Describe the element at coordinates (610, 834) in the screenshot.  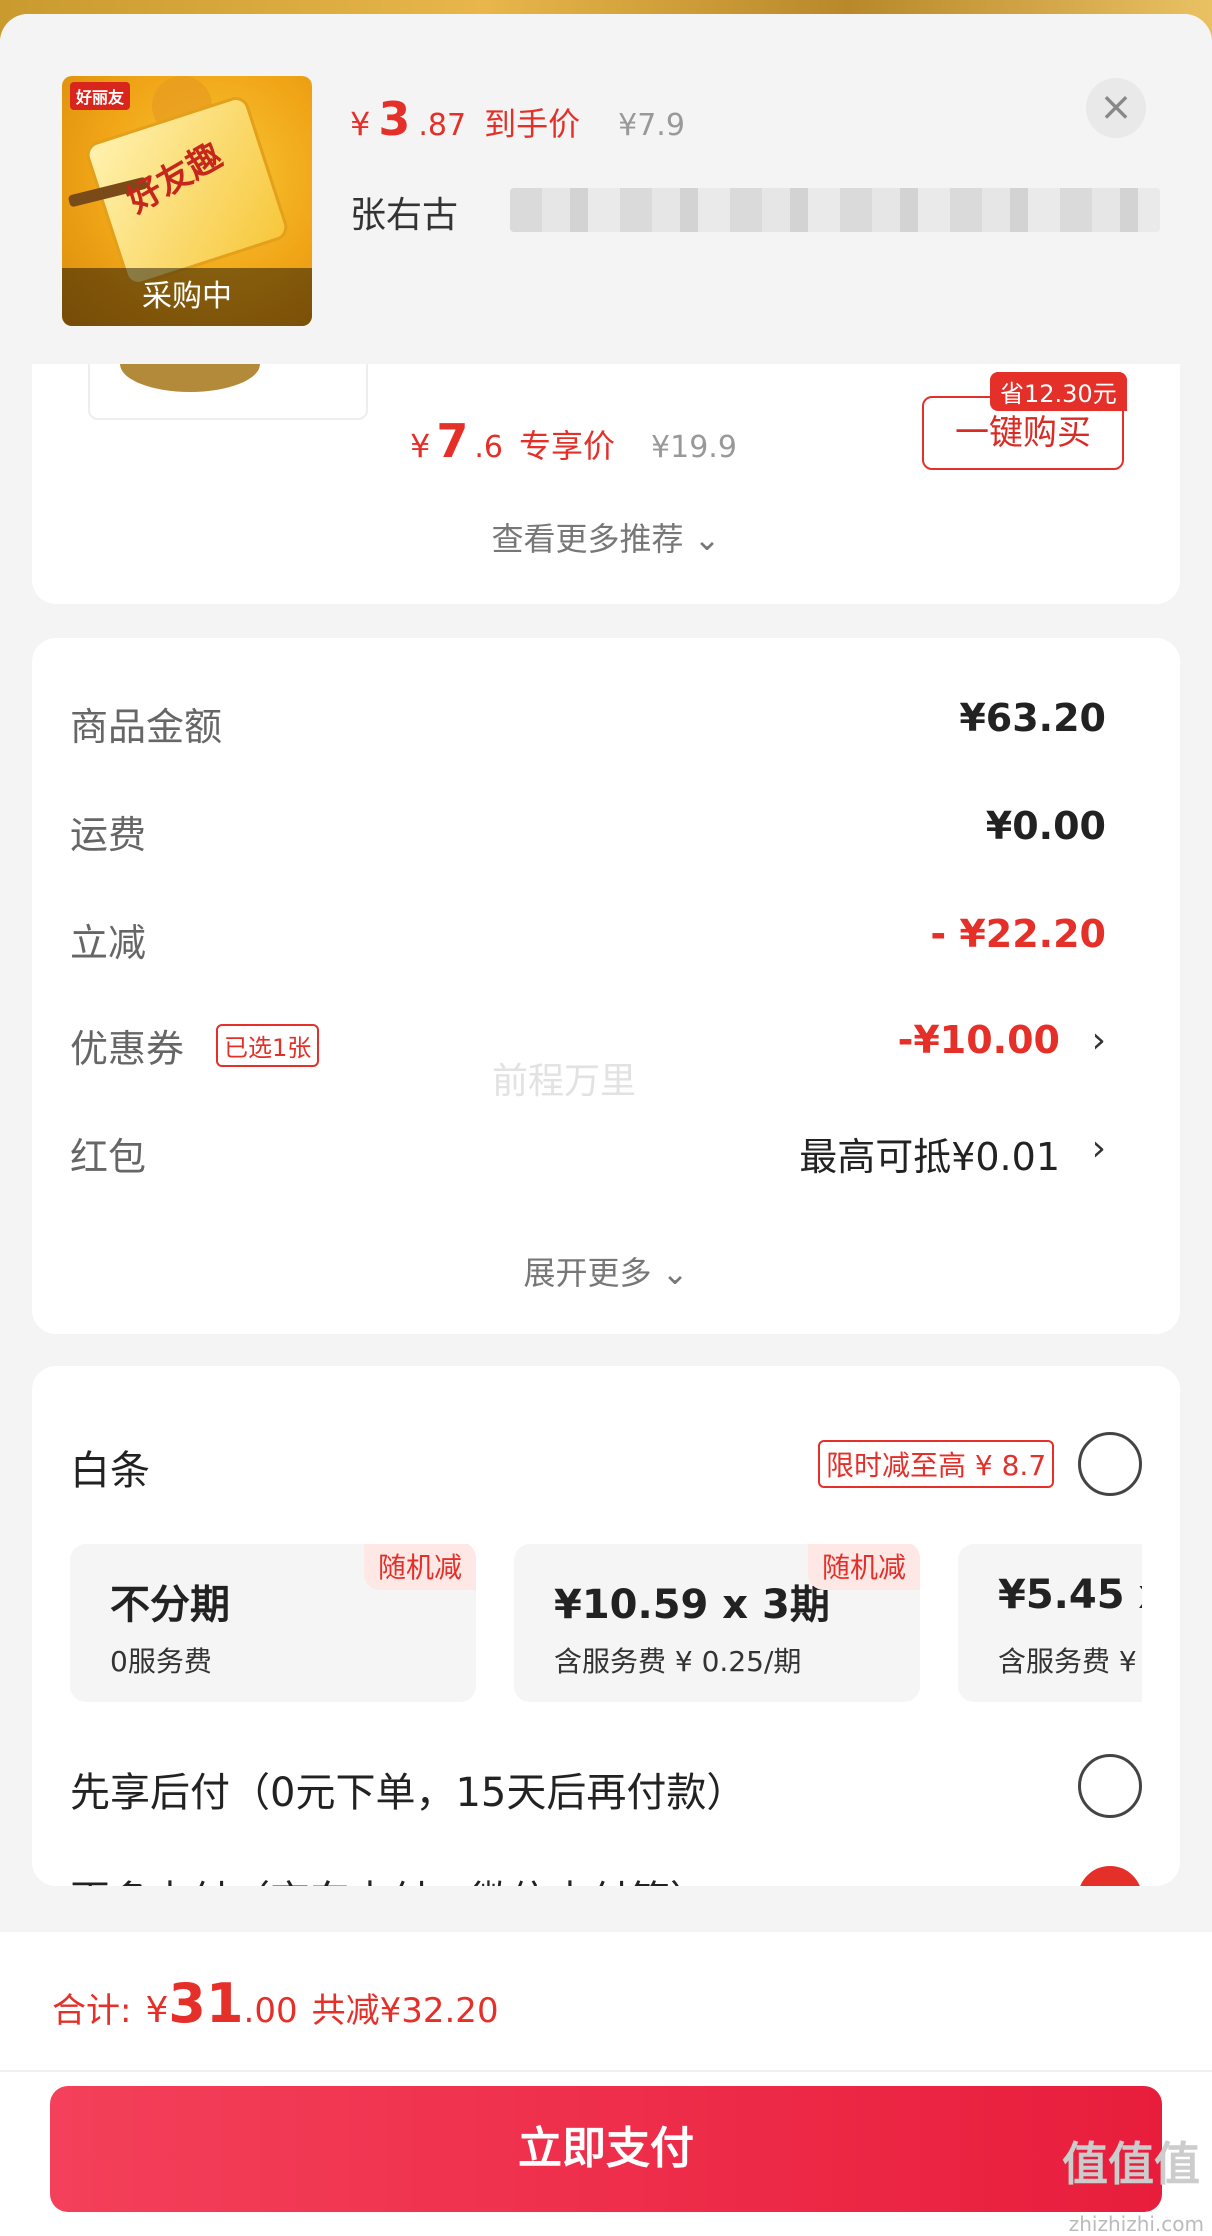
I see `row-shipping: 运费 ¥0.00` at that location.